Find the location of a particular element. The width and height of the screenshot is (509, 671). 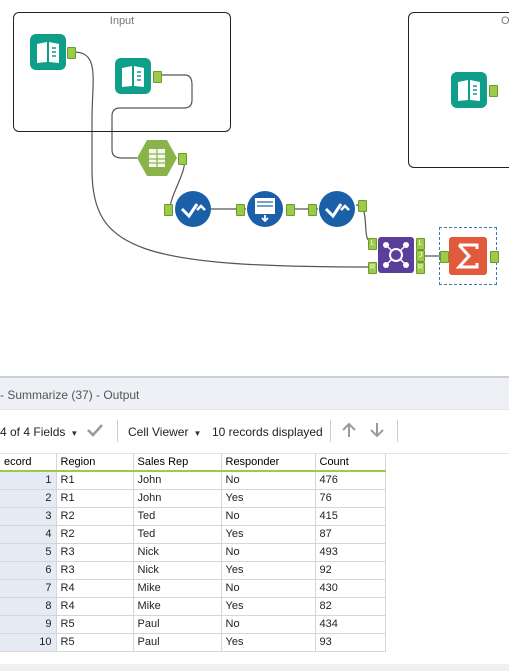

cell-count: 493 is located at coordinates (350, 552).